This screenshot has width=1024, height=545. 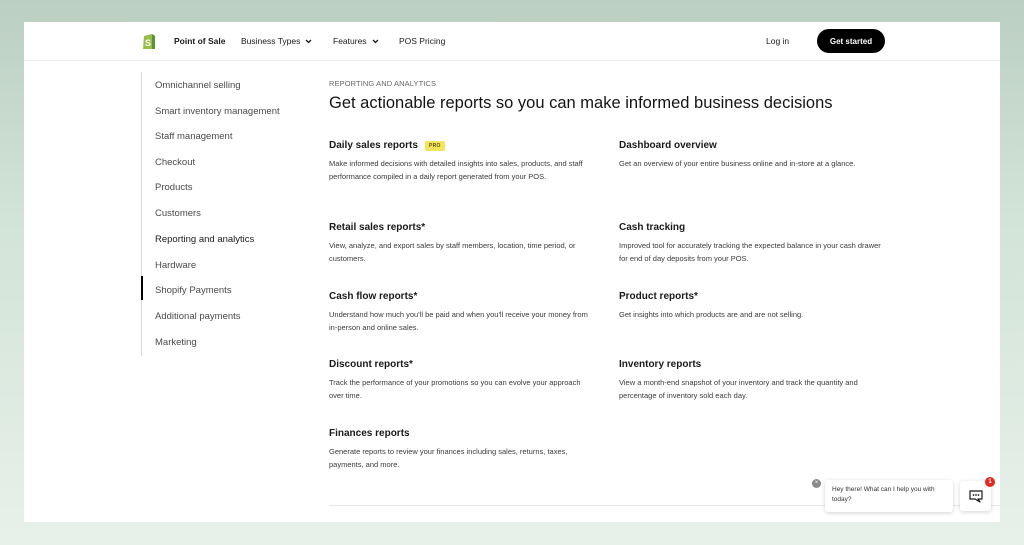 I want to click on feature-title: Discount reports*, so click(x=371, y=364).